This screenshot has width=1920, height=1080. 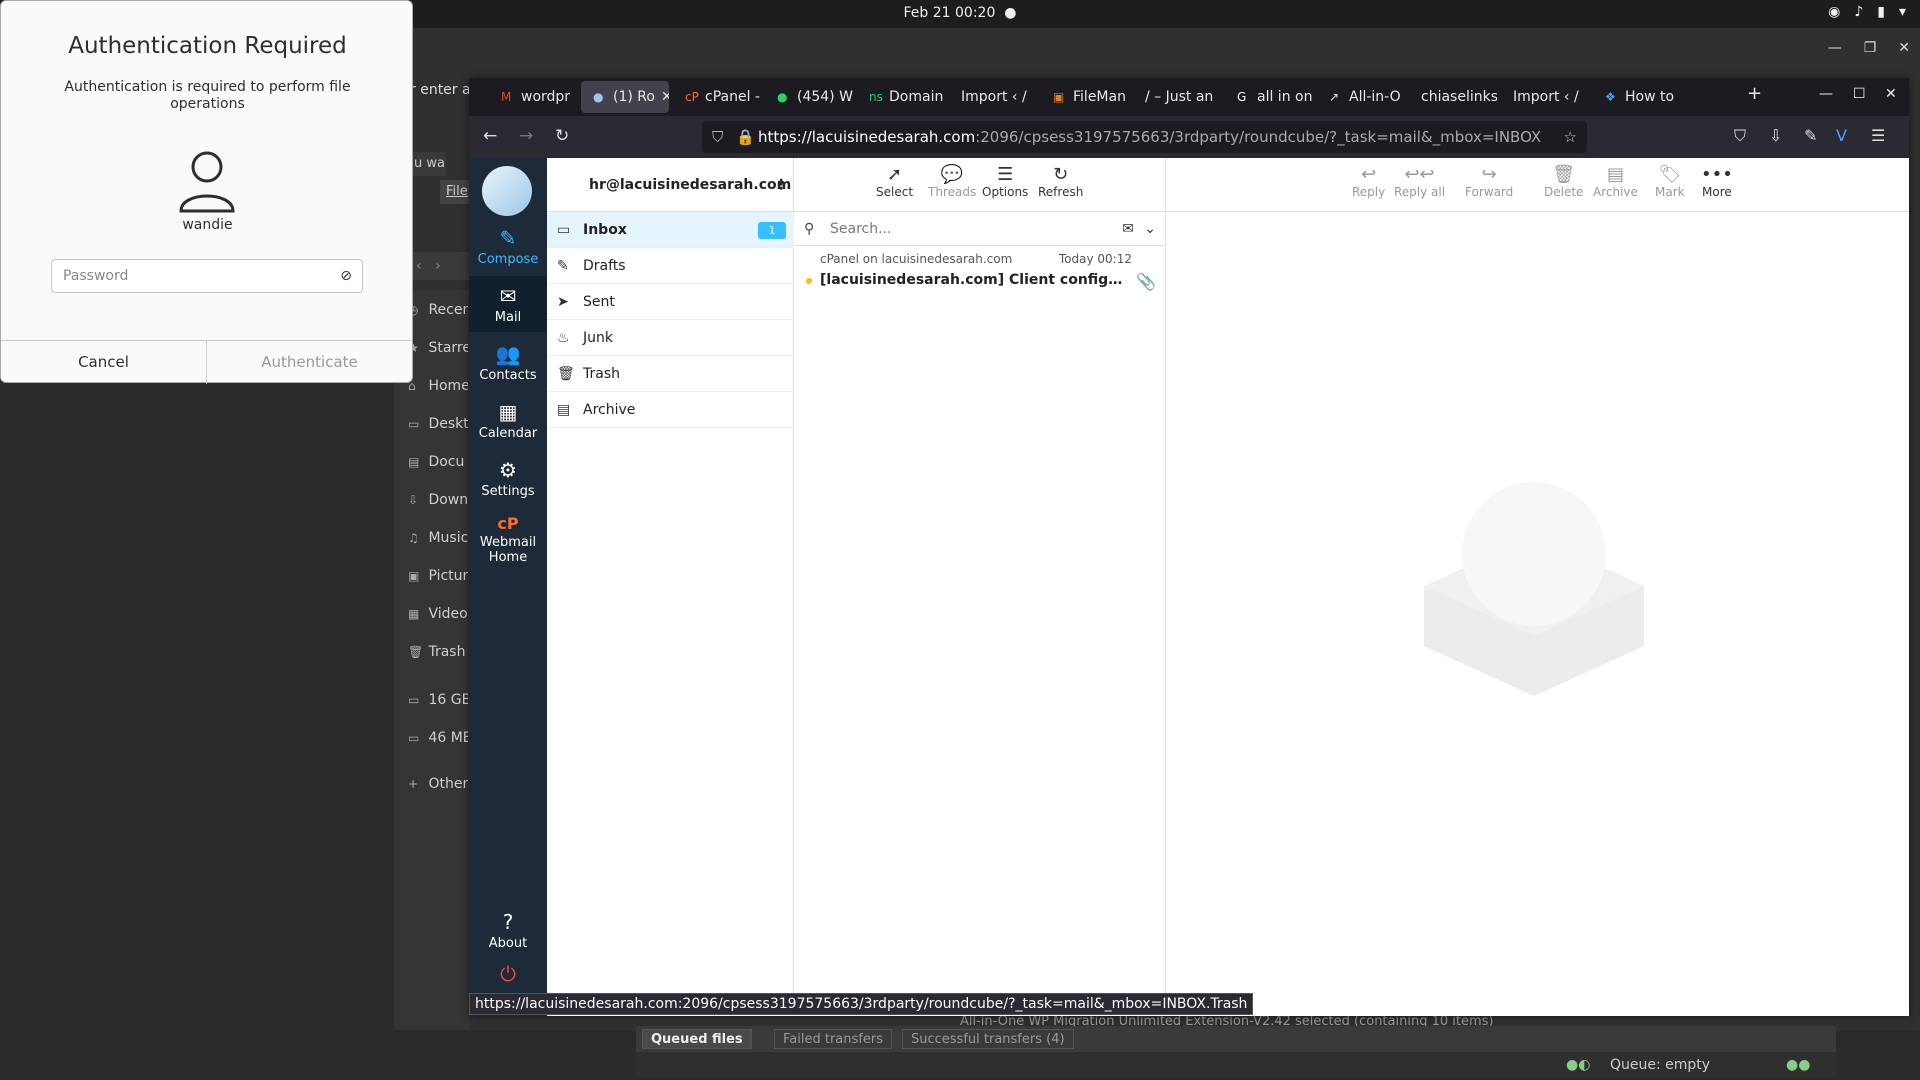 What do you see at coordinates (1419, 181) in the screenshot?
I see `reply-all-button: ↩↩ Reply all` at bounding box center [1419, 181].